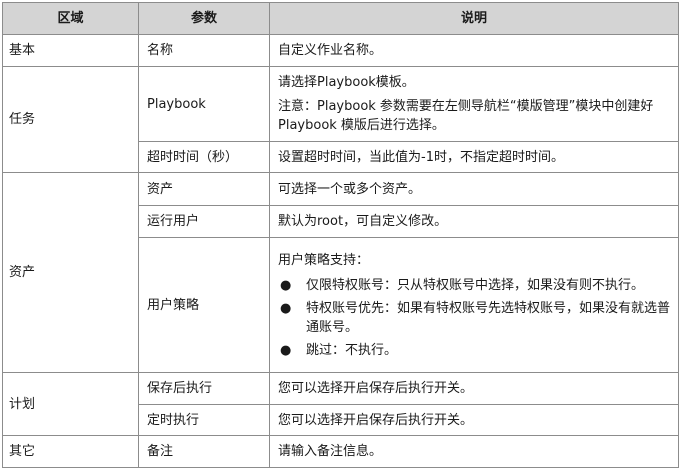 This screenshot has width=680, height=469. What do you see at coordinates (70, 272) in the screenshot?
I see `area-asset: 资产` at bounding box center [70, 272].